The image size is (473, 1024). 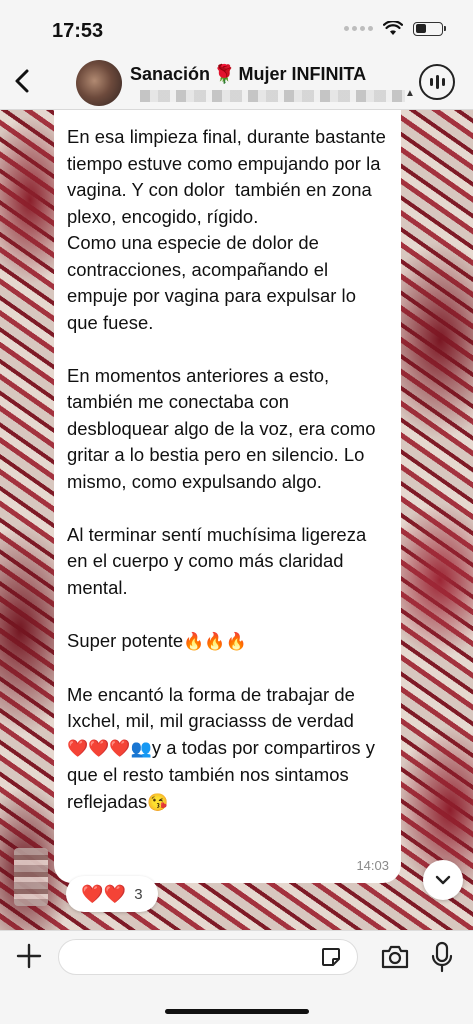 I want to click on heart-emoji: ❤️❤️❤️, so click(x=99, y=748).